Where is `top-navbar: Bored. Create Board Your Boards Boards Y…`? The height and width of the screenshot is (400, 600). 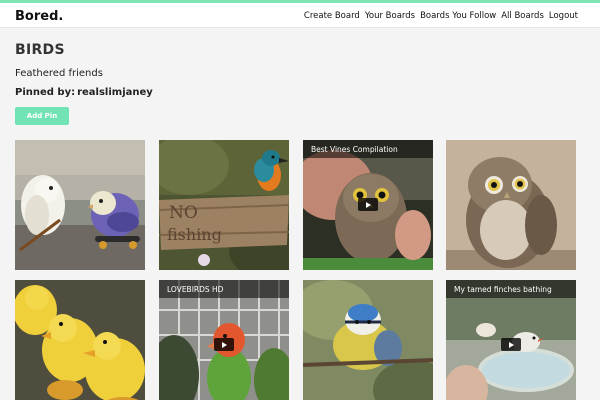
top-navbar: Bored. Create Board Your Boards Boards Y… is located at coordinates (300, 14).